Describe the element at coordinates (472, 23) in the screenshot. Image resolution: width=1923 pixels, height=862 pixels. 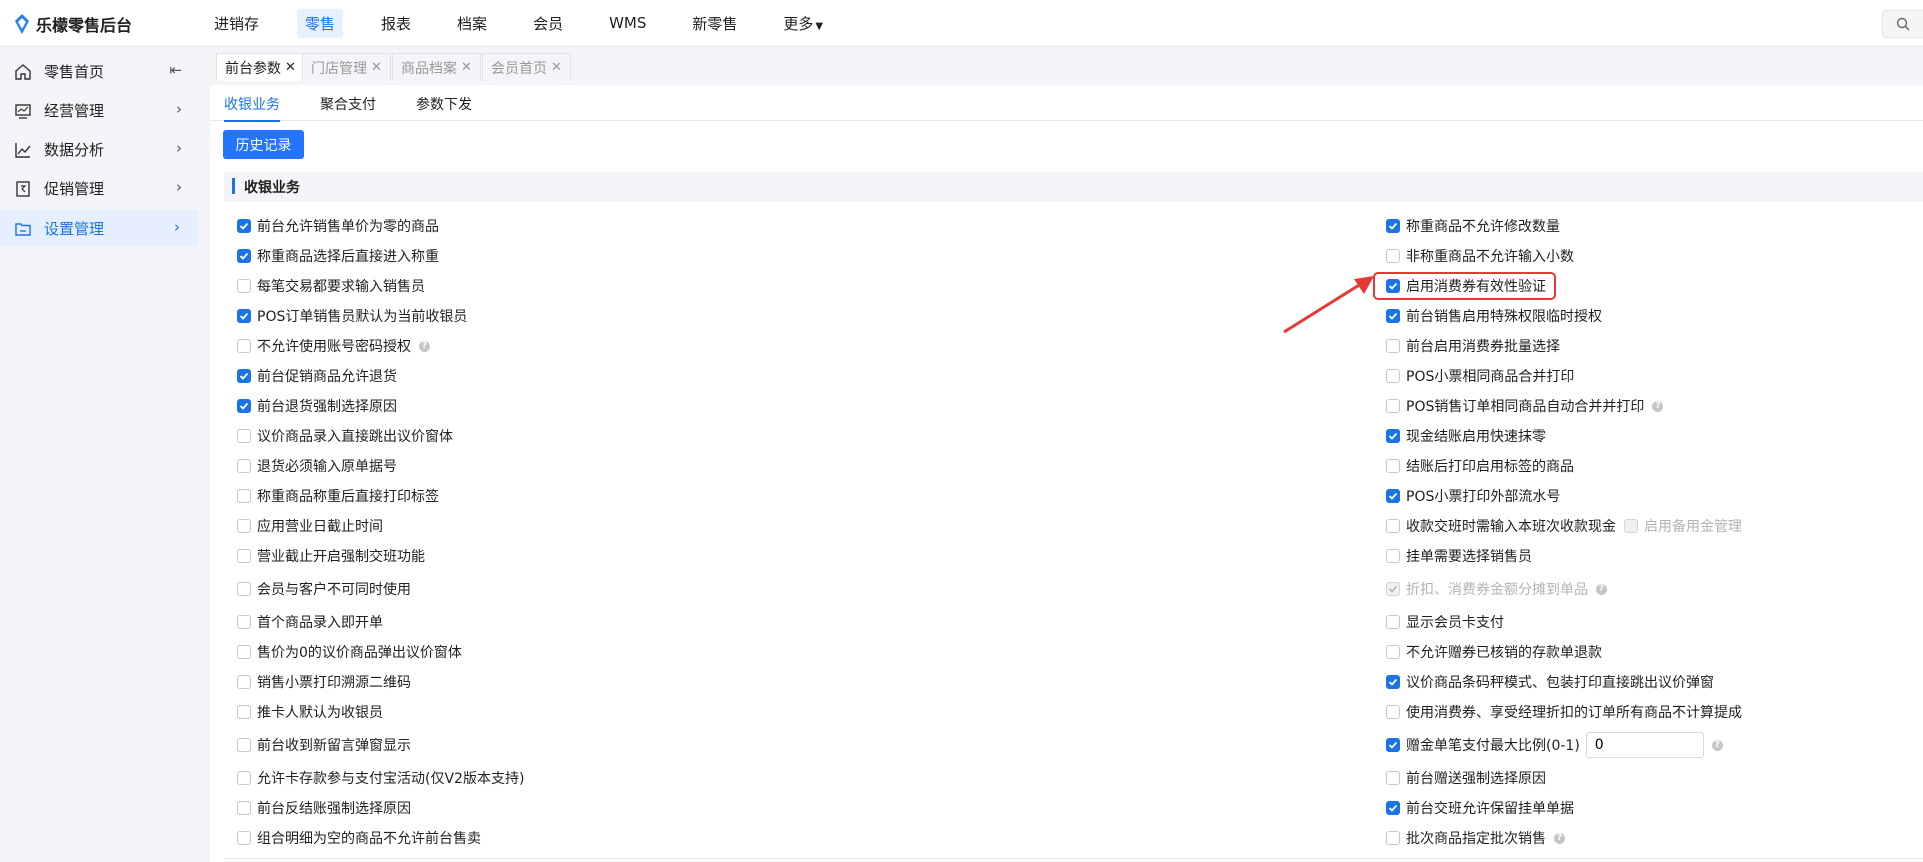
I see `nav-item-archive: 档案` at that location.